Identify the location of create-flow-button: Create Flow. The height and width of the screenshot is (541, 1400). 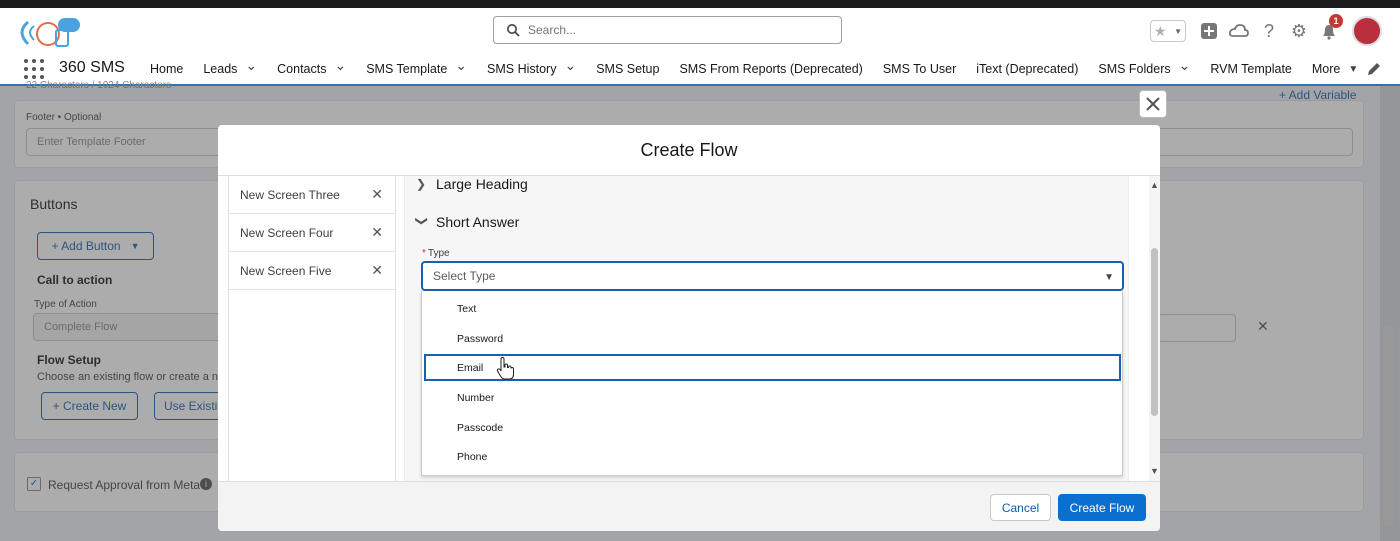
(1102, 507).